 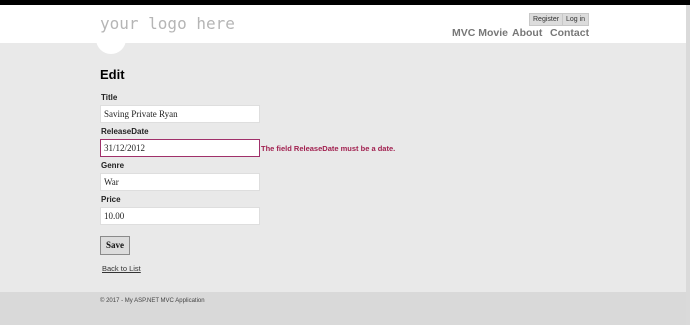 What do you see at coordinates (152, 301) in the screenshot?
I see `footer-copyright: © 2017 - My ASP.NET MVC Application` at bounding box center [152, 301].